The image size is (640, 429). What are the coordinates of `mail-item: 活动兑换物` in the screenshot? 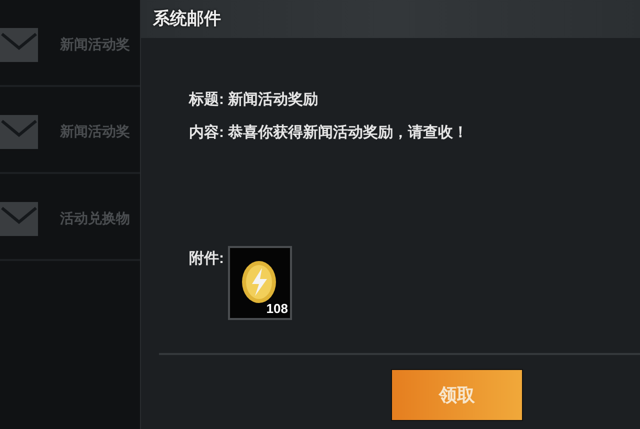 It's located at (70, 217).